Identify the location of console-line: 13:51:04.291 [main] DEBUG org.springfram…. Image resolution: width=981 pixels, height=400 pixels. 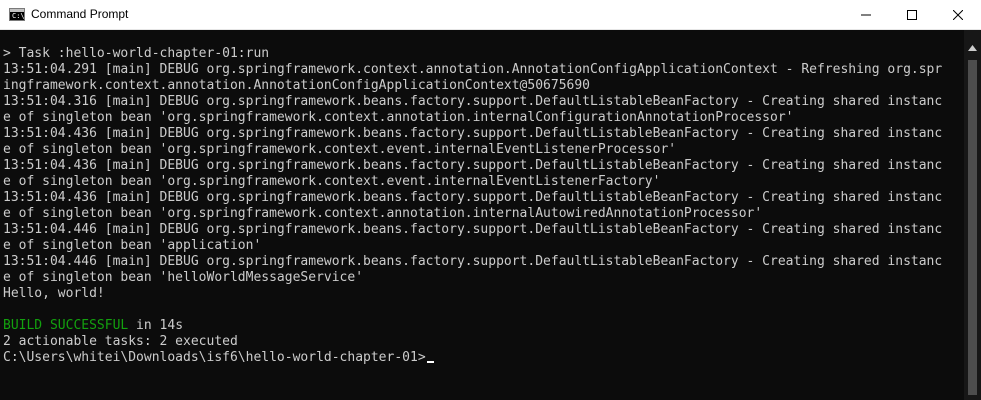
(473, 69).